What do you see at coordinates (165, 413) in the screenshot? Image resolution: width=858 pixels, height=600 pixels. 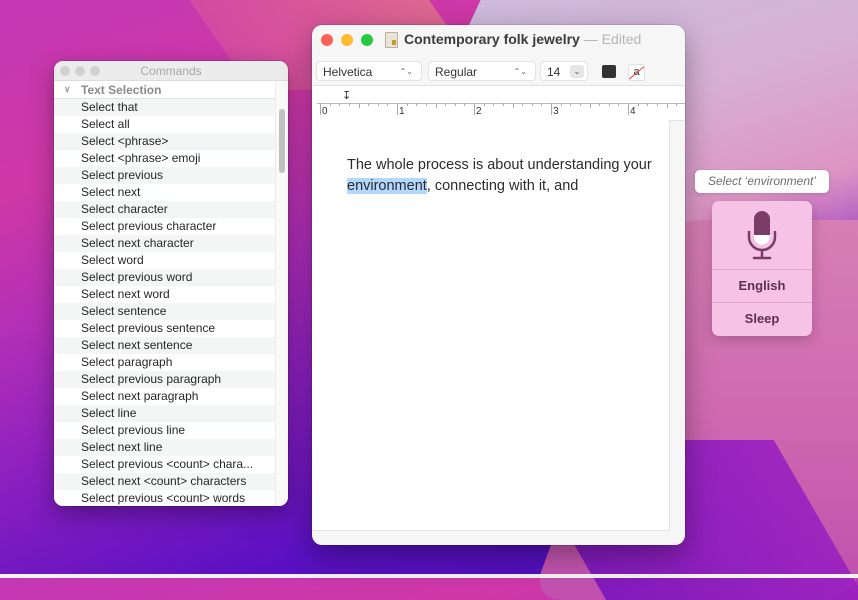 I see `command-item: Select line` at bounding box center [165, 413].